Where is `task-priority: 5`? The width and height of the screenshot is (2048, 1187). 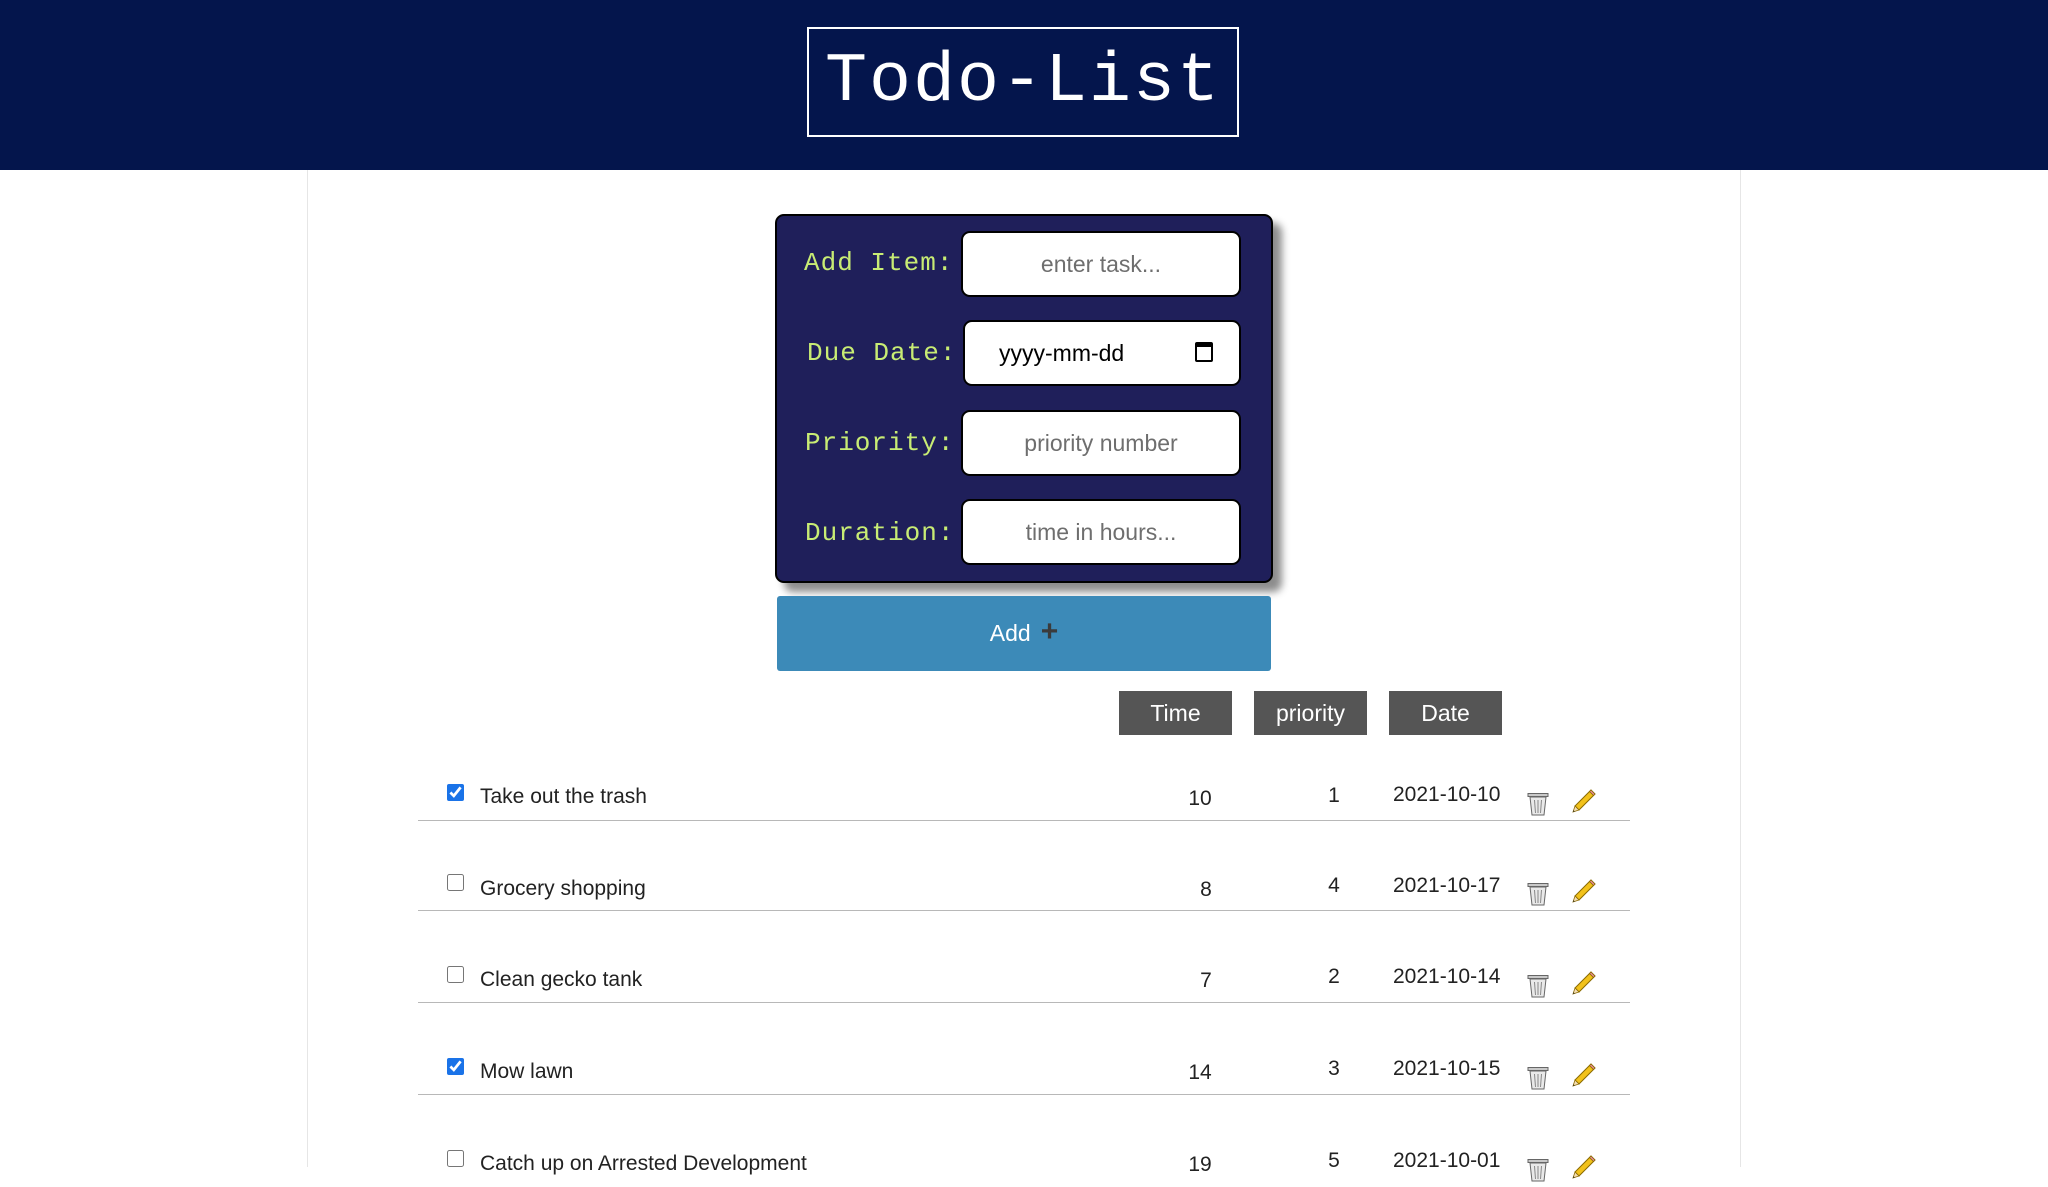 task-priority: 5 is located at coordinates (1334, 1160).